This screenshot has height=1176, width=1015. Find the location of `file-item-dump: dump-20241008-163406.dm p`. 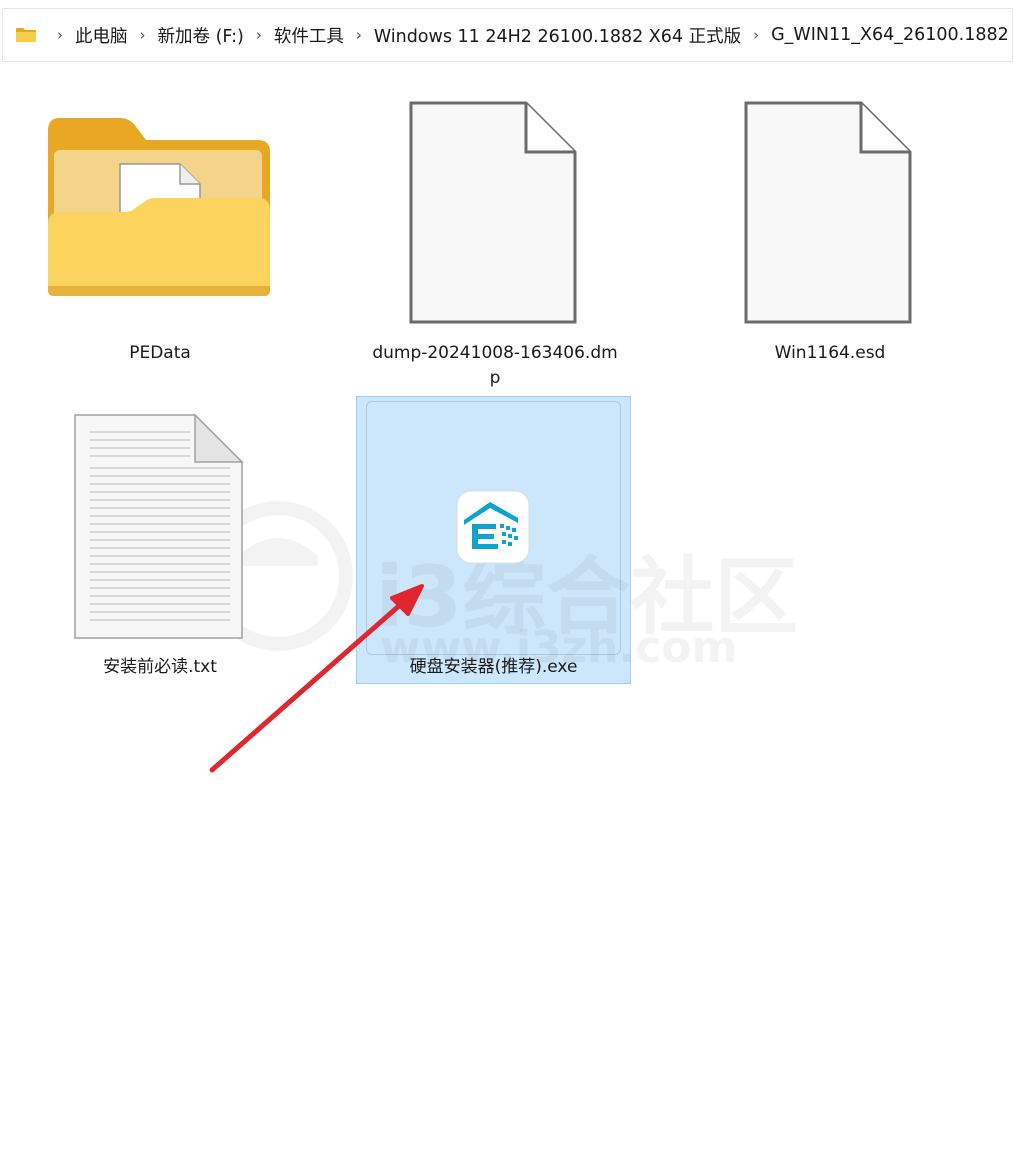

file-item-dump: dump-20241008-163406.dm p is located at coordinates (495, 245).